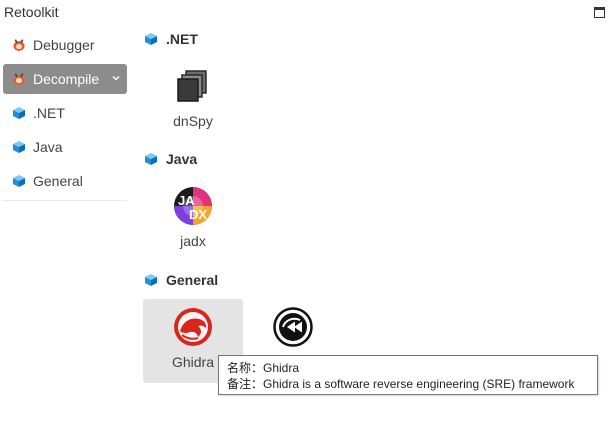  What do you see at coordinates (599, 12) in the screenshot?
I see `maximize-icon` at bounding box center [599, 12].